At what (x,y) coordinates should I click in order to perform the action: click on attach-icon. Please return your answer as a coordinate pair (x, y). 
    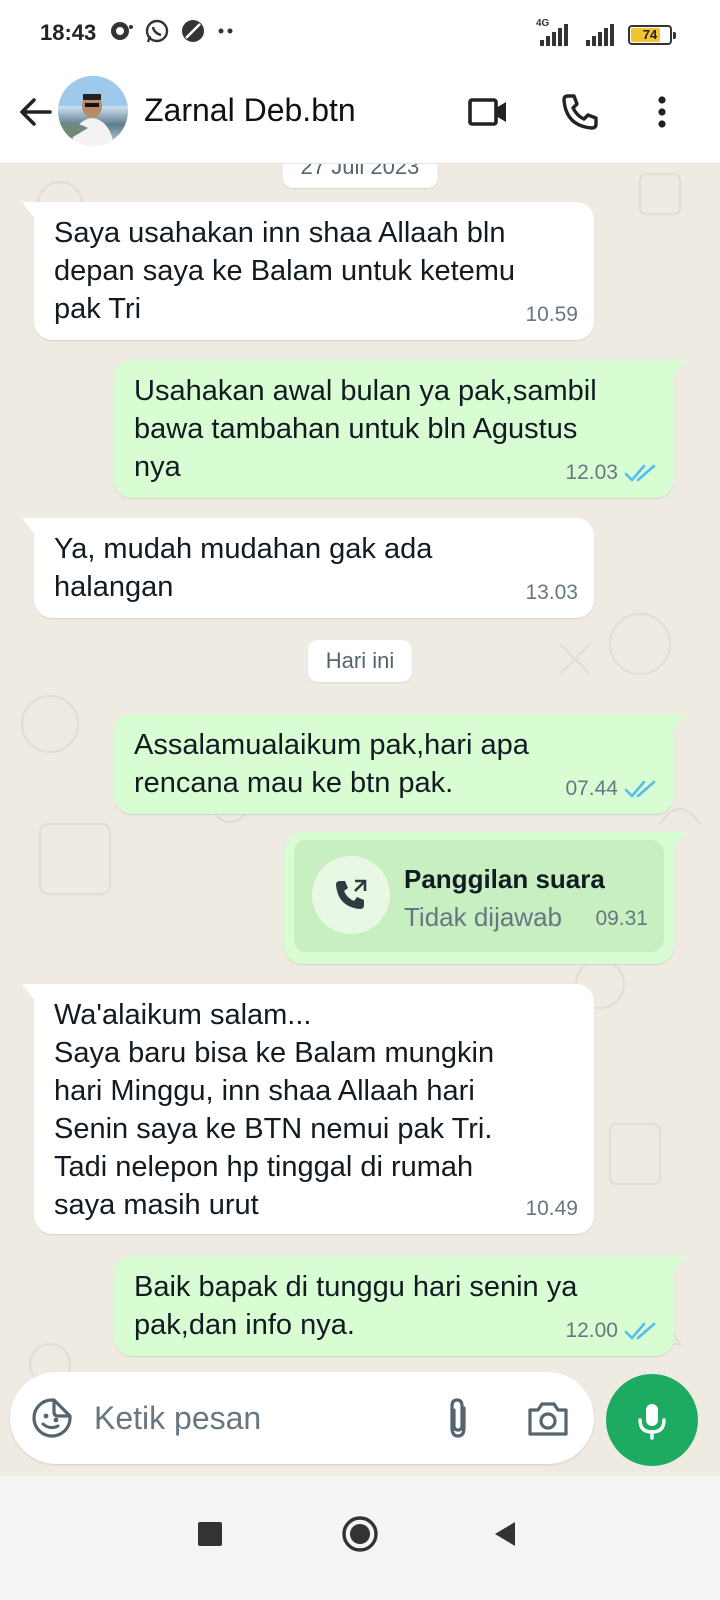
    Looking at the image, I should click on (458, 1418).